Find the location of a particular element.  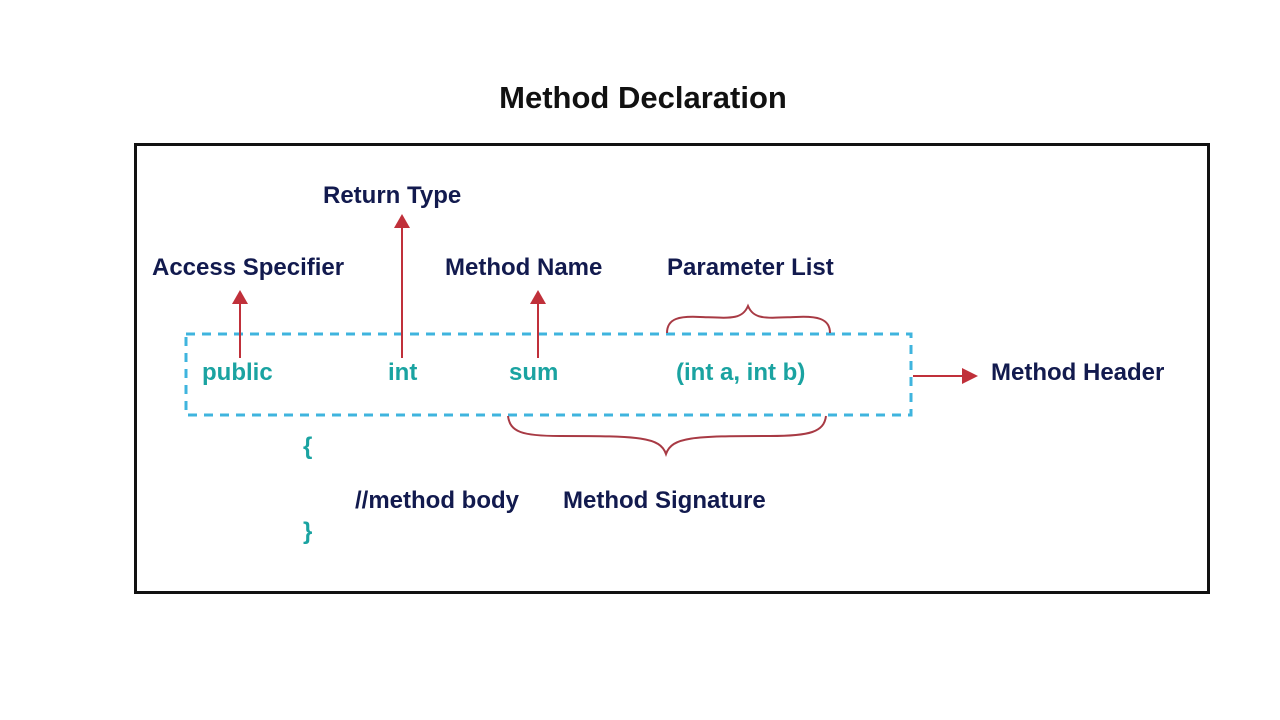

access-specifier-arrowhead is located at coordinates (240, 297).